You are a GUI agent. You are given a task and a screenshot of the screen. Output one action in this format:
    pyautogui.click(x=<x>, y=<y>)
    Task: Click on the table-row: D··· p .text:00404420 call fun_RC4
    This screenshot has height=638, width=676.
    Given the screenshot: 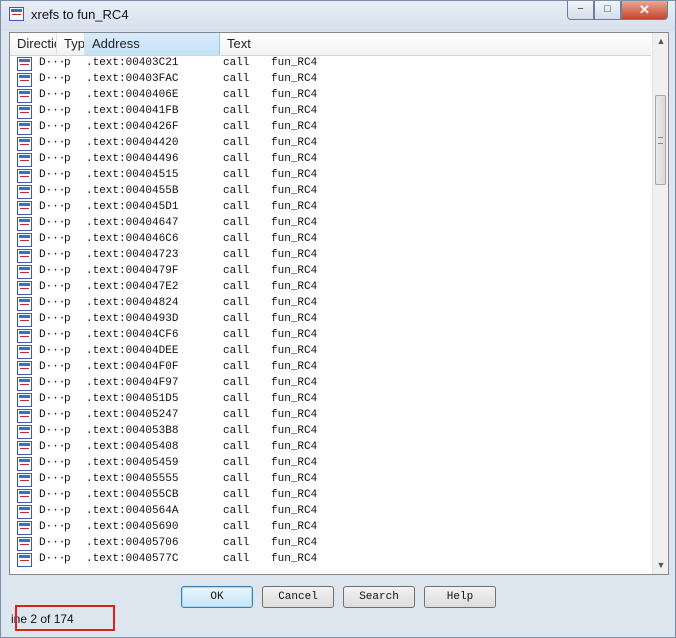 What is the action you would take?
    pyautogui.click(x=330, y=144)
    